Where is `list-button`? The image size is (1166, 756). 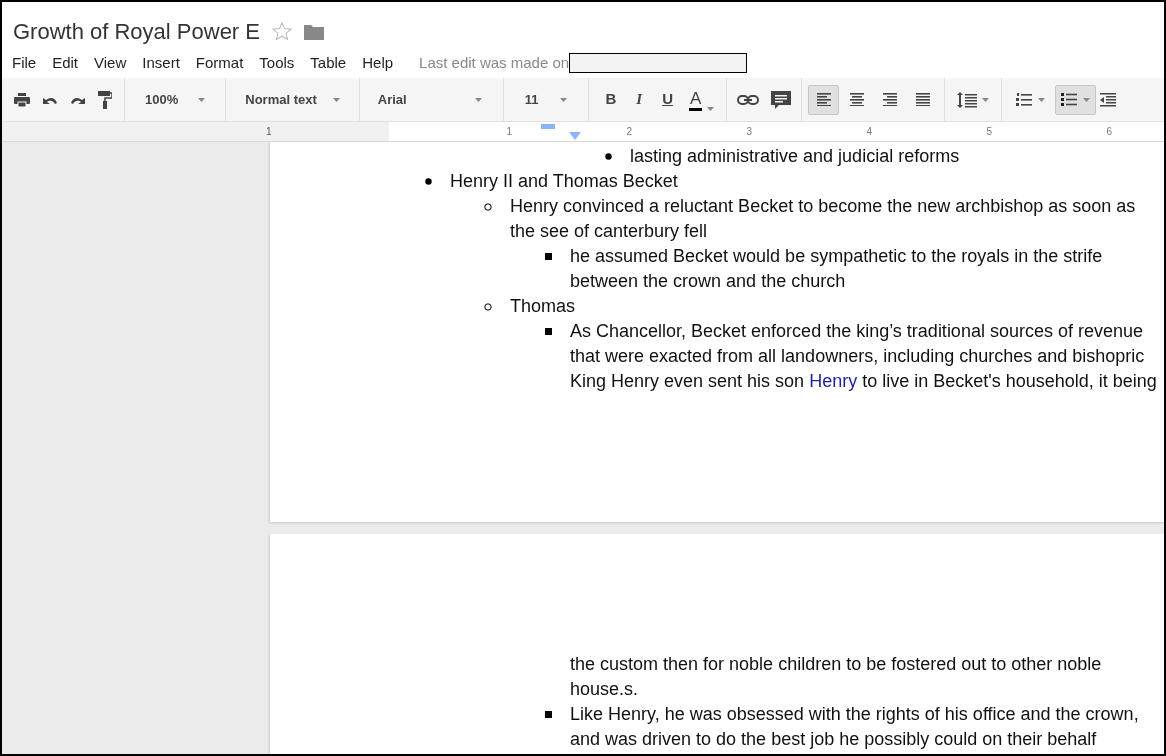 list-button is located at coordinates (1076, 99).